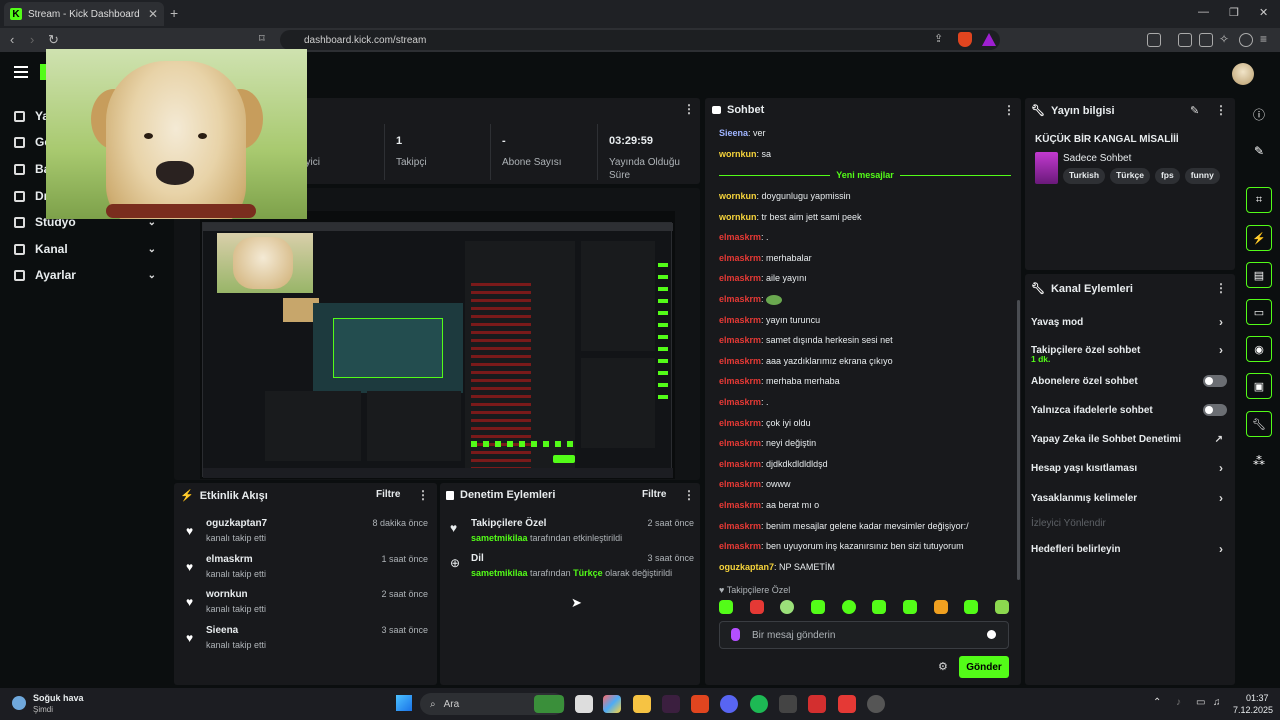 This screenshot has height=720, width=1280. Describe the element at coordinates (86, 275) in the screenshot. I see `sidebar-item-7: Ayarlar ⌄` at that location.